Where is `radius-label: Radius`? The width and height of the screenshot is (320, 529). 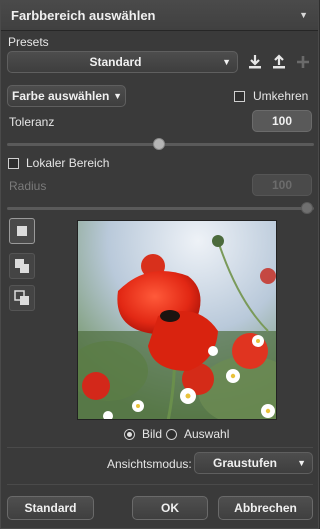 radius-label: Radius is located at coordinates (28, 186).